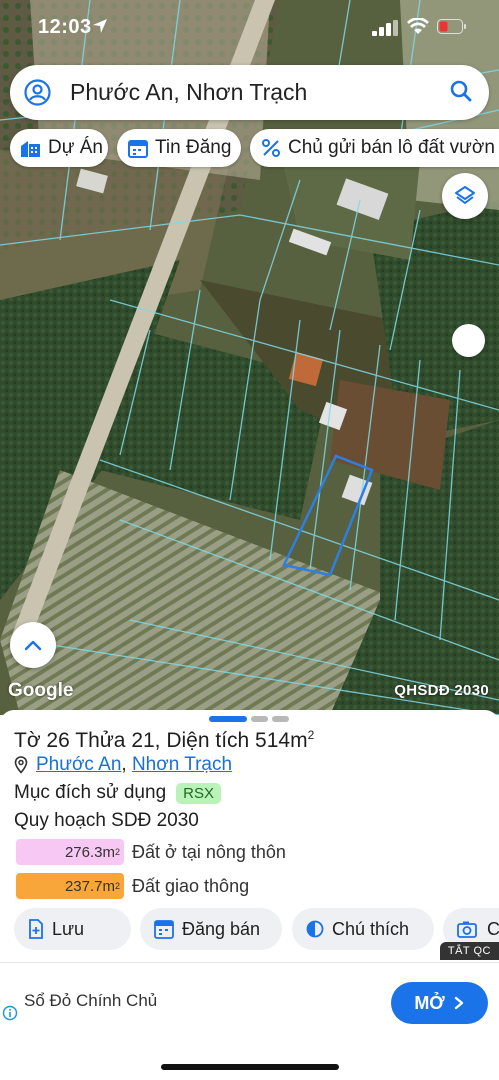 The height and width of the screenshot is (1080, 499). Describe the element at coordinates (311, 735) in the screenshot. I see `parcel-title-sup: 2` at that location.